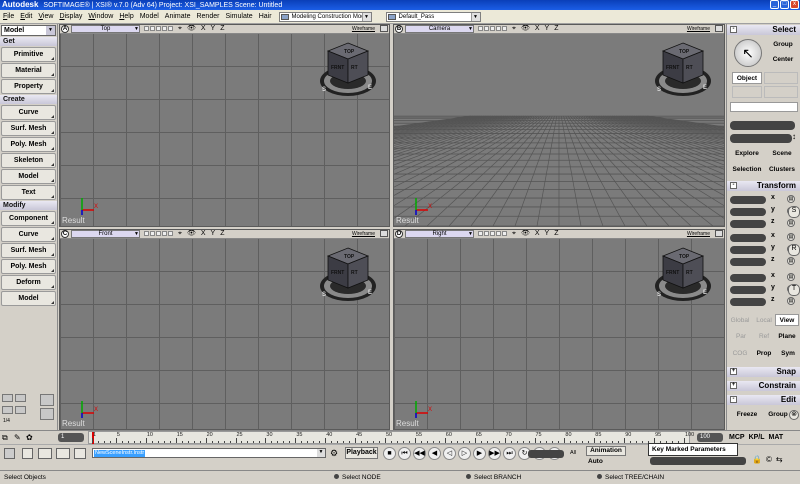 The image size is (800, 484). I want to click on get-primitive-button: Primitive, so click(28, 54).